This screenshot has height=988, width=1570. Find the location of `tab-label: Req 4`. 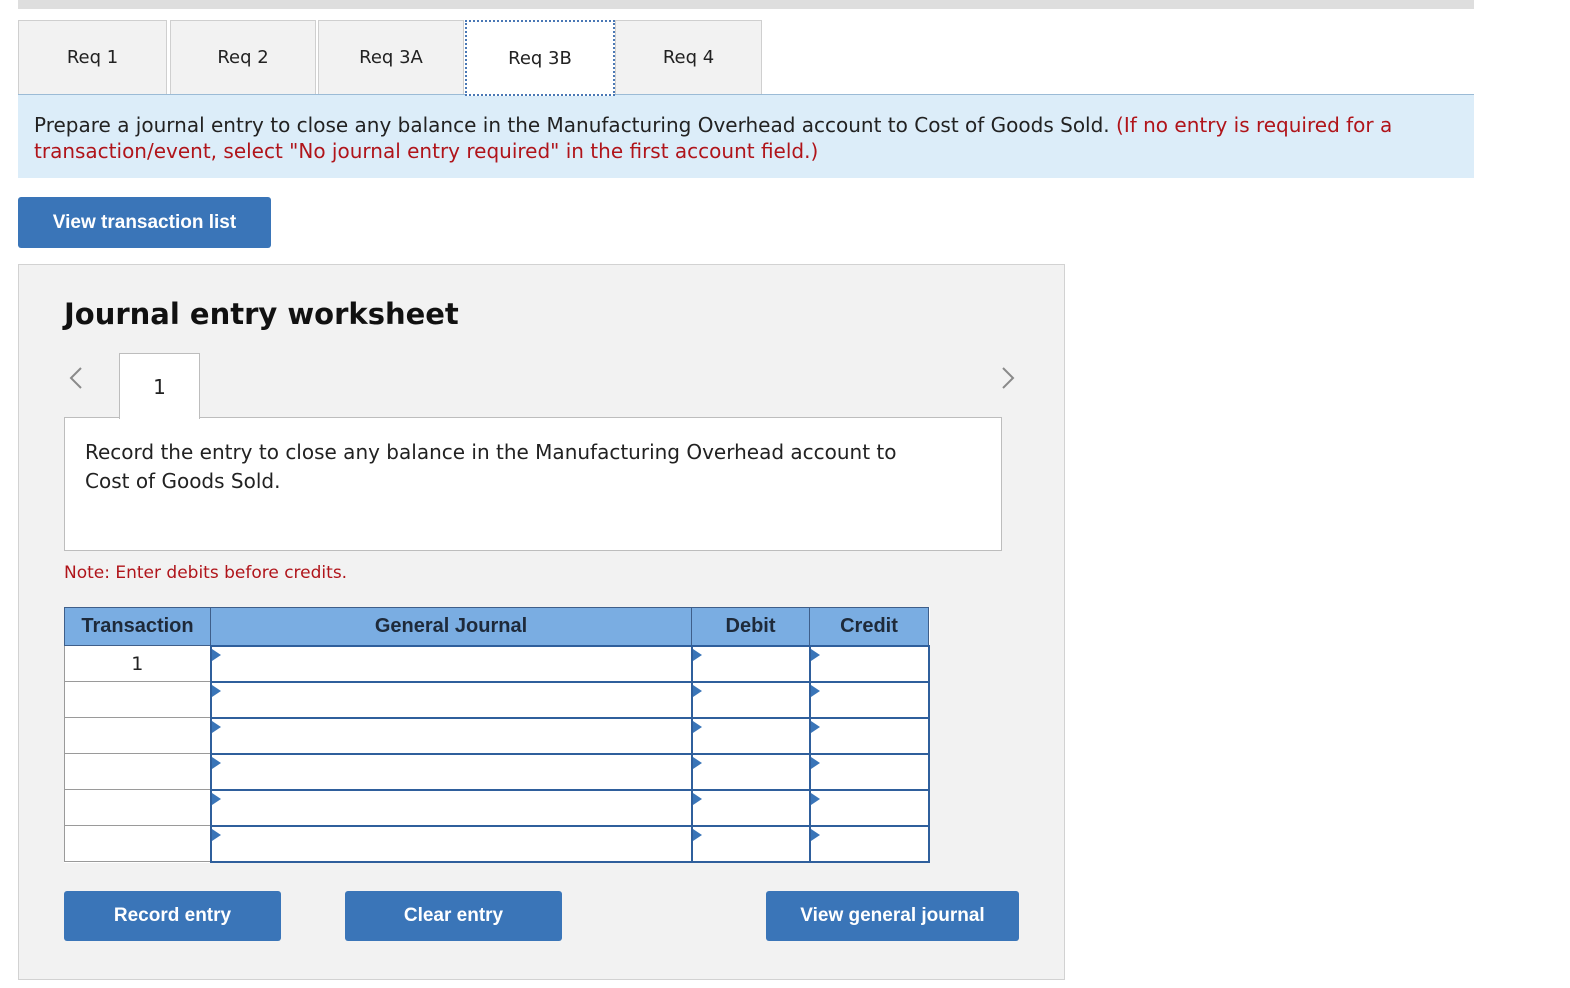

tab-label: Req 4 is located at coordinates (688, 57).